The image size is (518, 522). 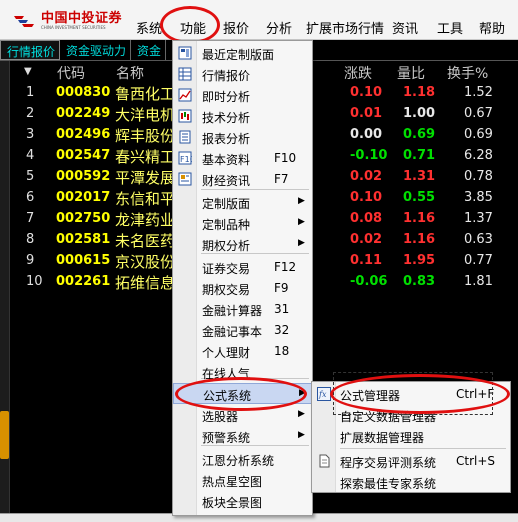 What do you see at coordinates (242, 223) in the screenshot?
I see `menu-item: 定制品种 ▶` at bounding box center [242, 223].